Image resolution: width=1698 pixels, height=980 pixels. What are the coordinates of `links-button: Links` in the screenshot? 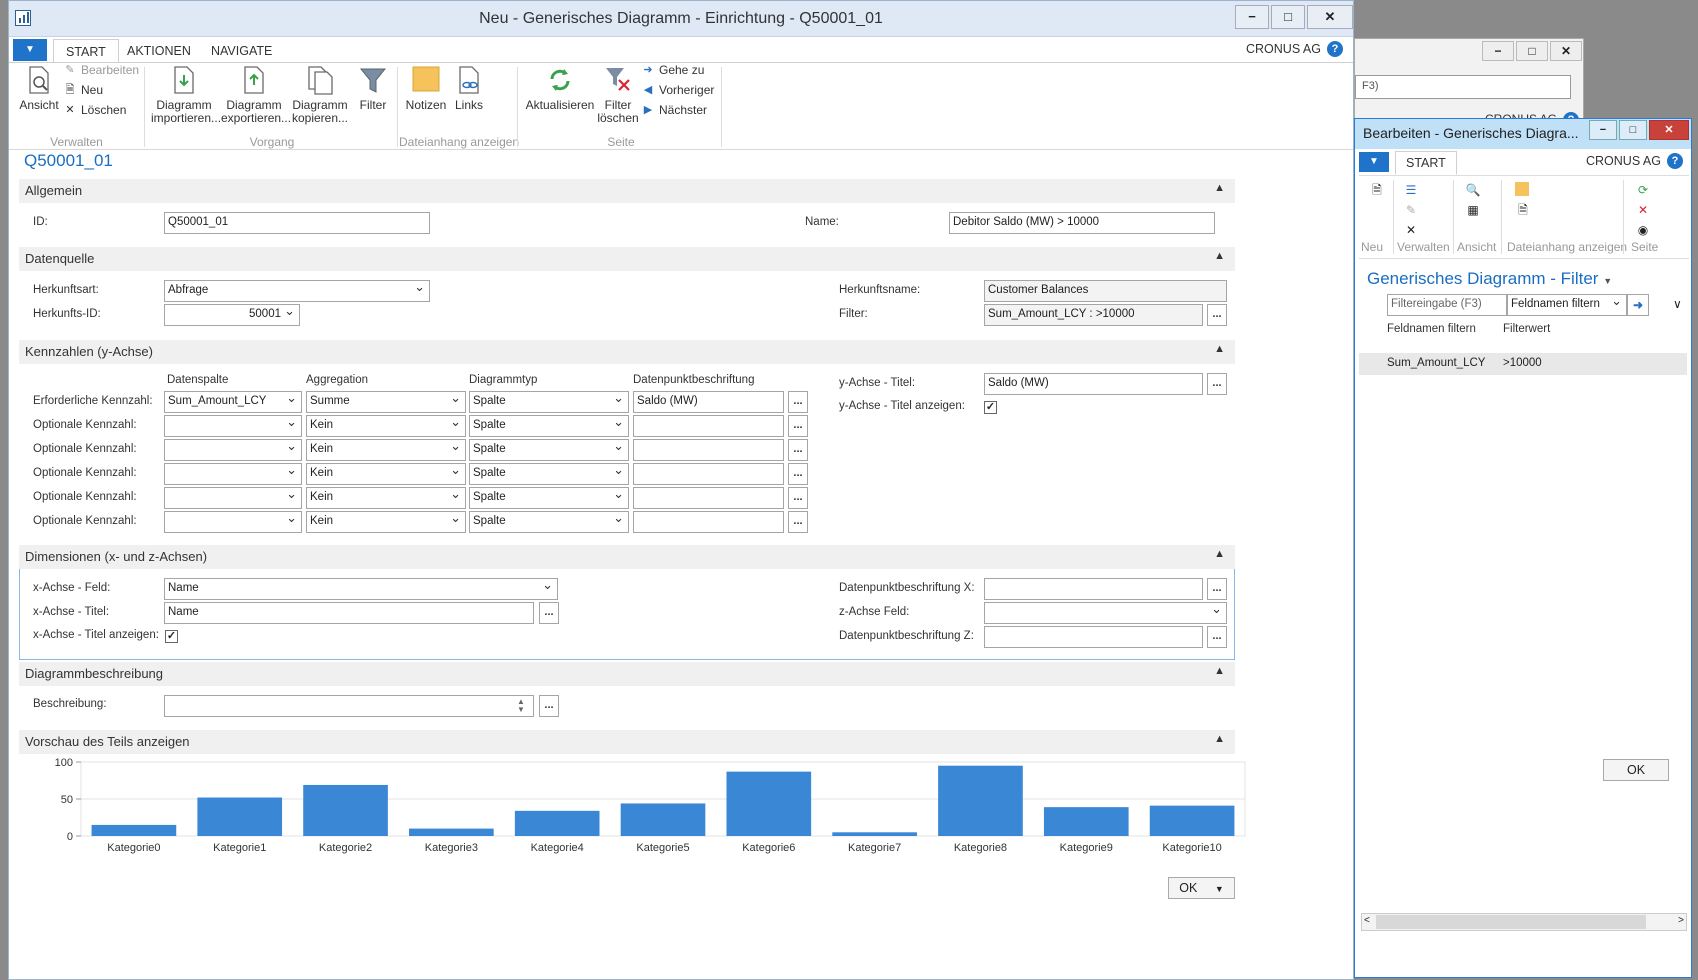 It's located at (469, 88).